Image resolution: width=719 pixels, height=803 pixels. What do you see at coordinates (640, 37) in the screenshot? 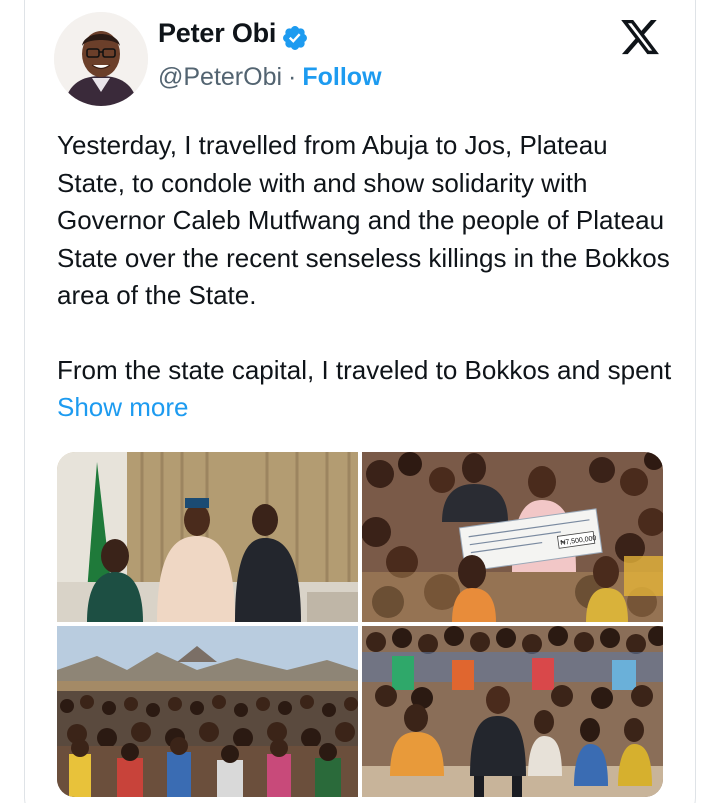
I see `x-logo-icon` at bounding box center [640, 37].